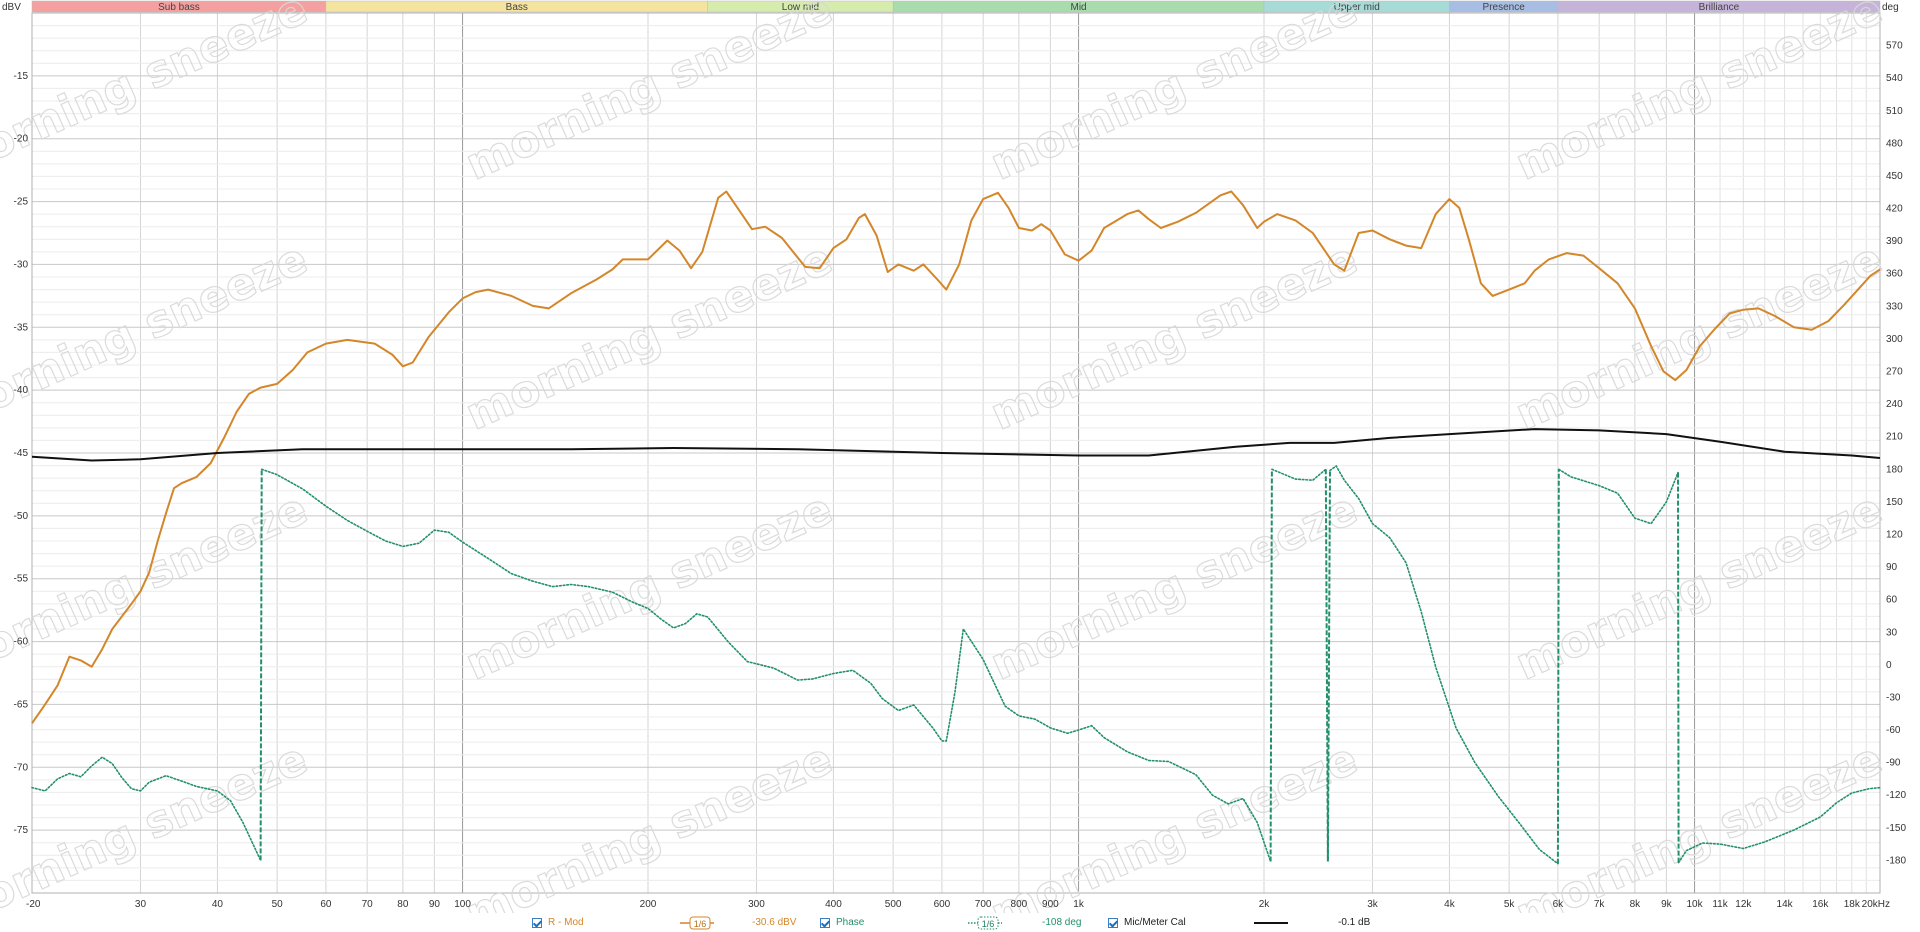  I want to click on x-tick-label: -20, so click(33, 904).